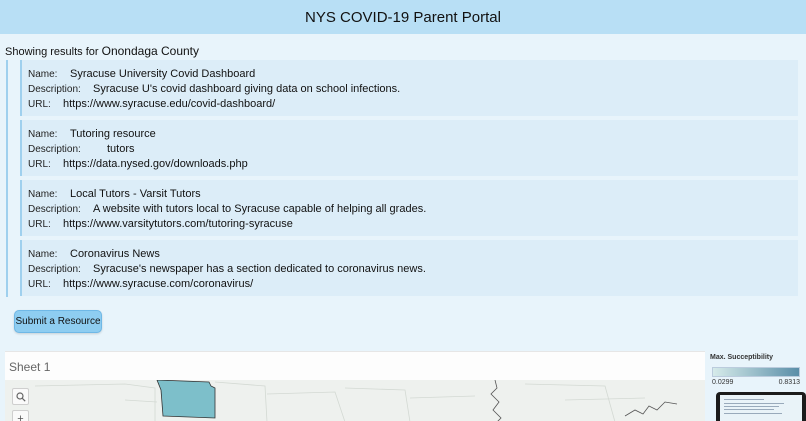 Image resolution: width=806 pixels, height=421 pixels. I want to click on search-icon, so click(20, 396).